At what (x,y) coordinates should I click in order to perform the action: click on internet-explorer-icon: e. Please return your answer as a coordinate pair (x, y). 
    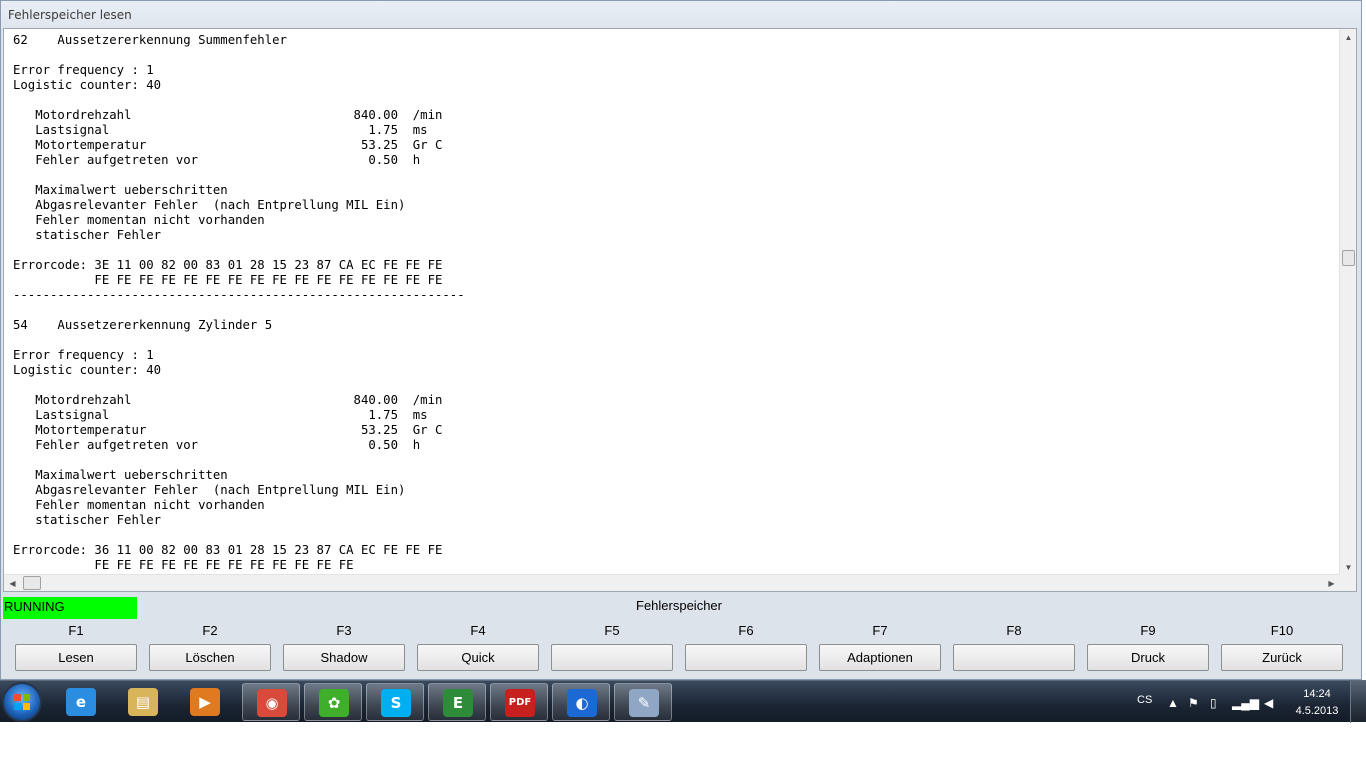
    Looking at the image, I should click on (81, 702).